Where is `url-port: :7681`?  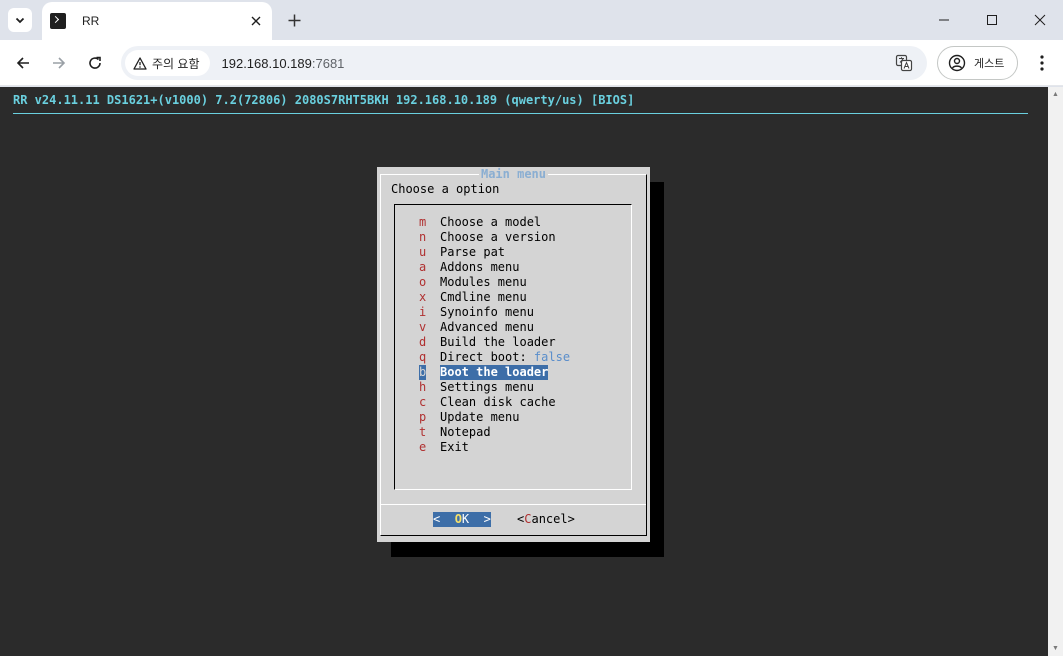 url-port: :7681 is located at coordinates (328, 63).